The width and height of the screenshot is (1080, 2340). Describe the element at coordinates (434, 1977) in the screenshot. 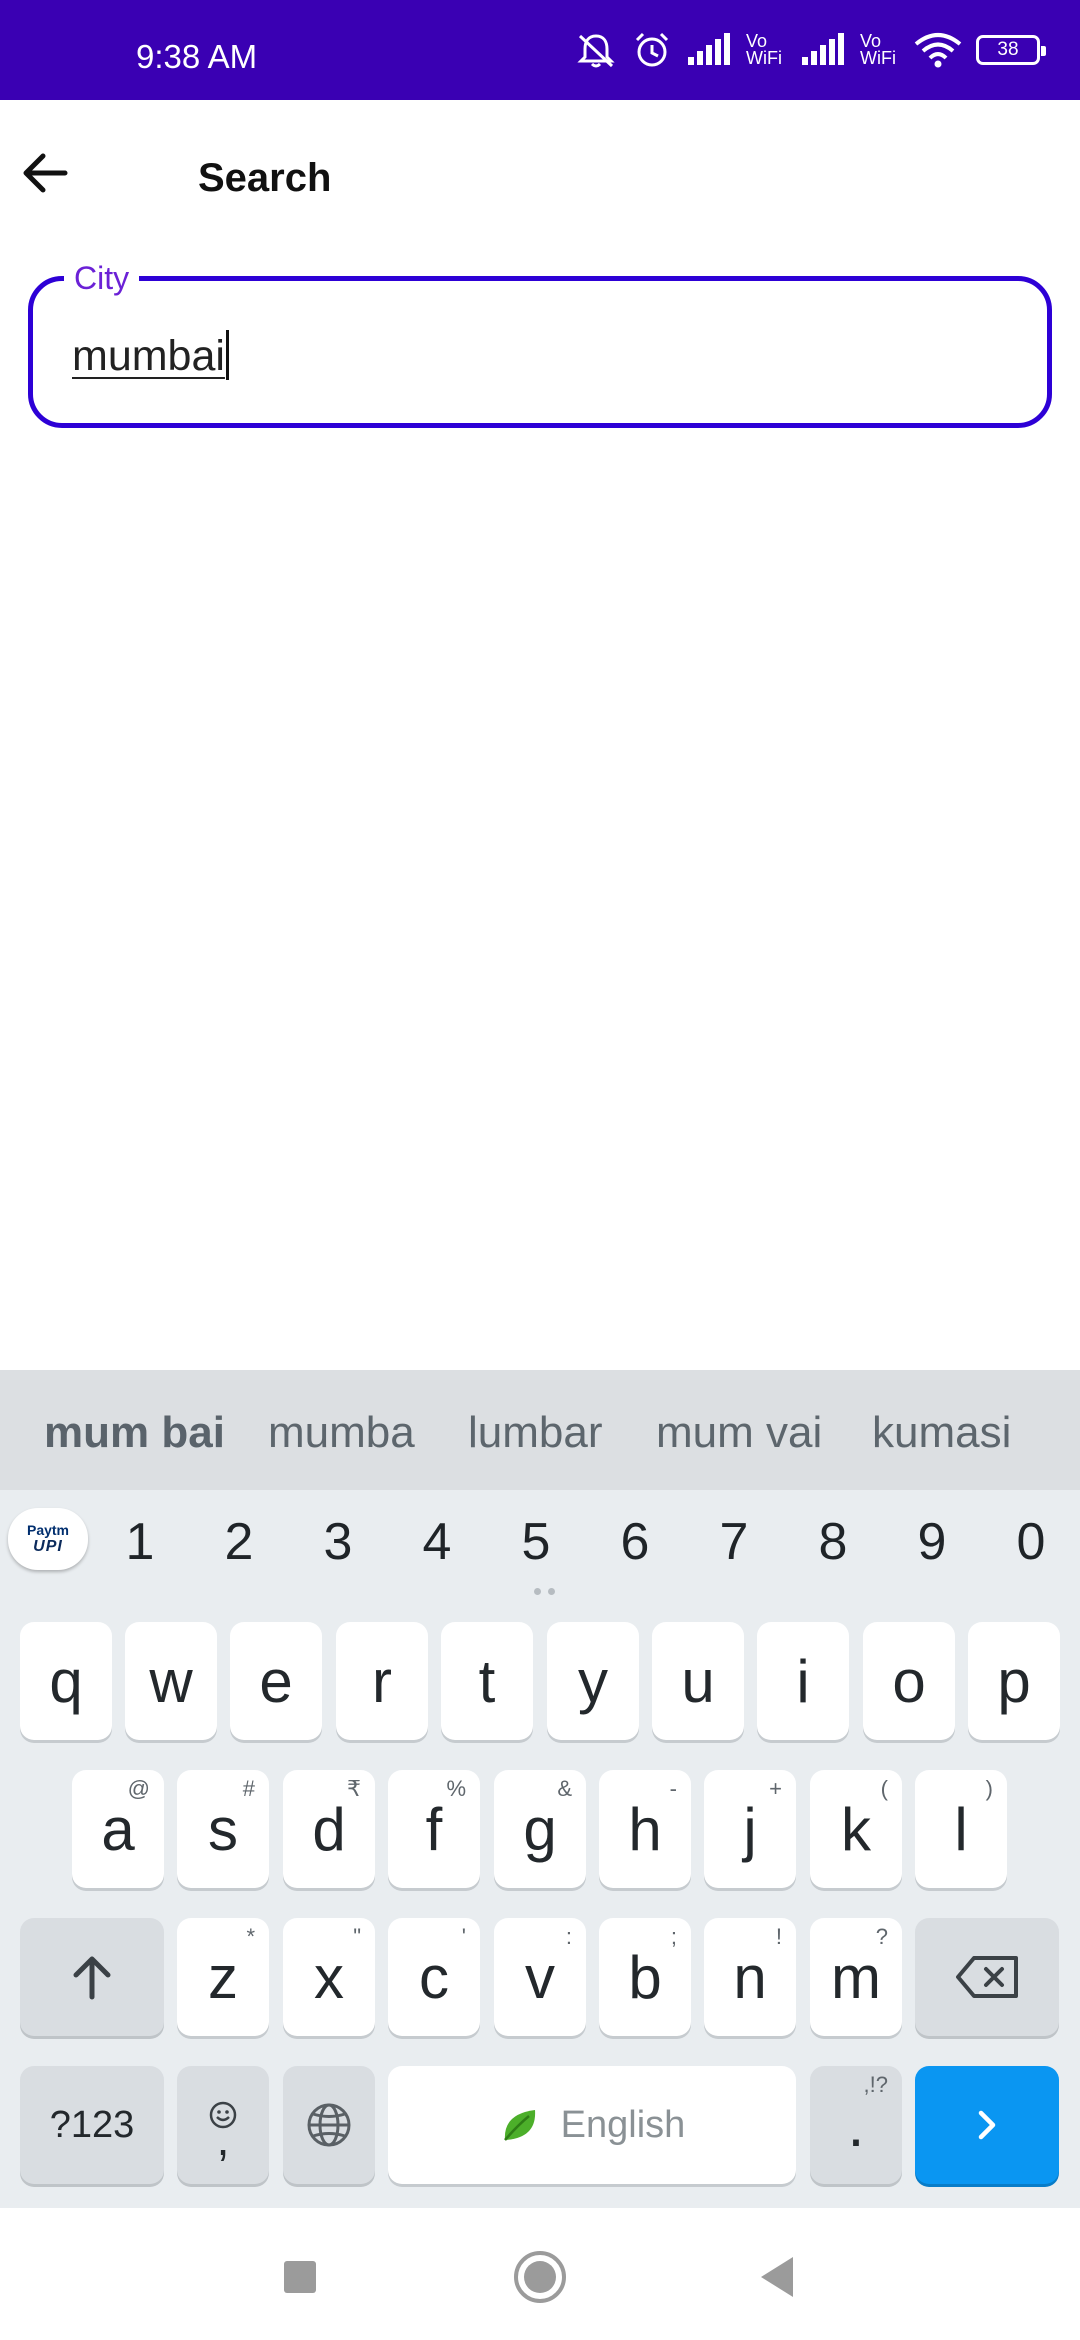

I see `key-c: c '` at that location.